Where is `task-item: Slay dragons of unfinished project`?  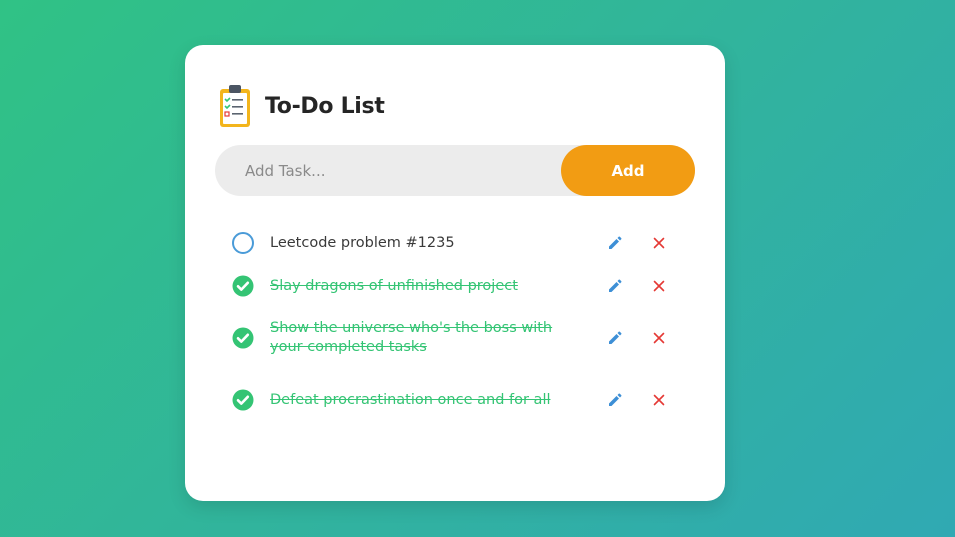
task-item: Slay dragons of unfinished project is located at coordinates (456, 286).